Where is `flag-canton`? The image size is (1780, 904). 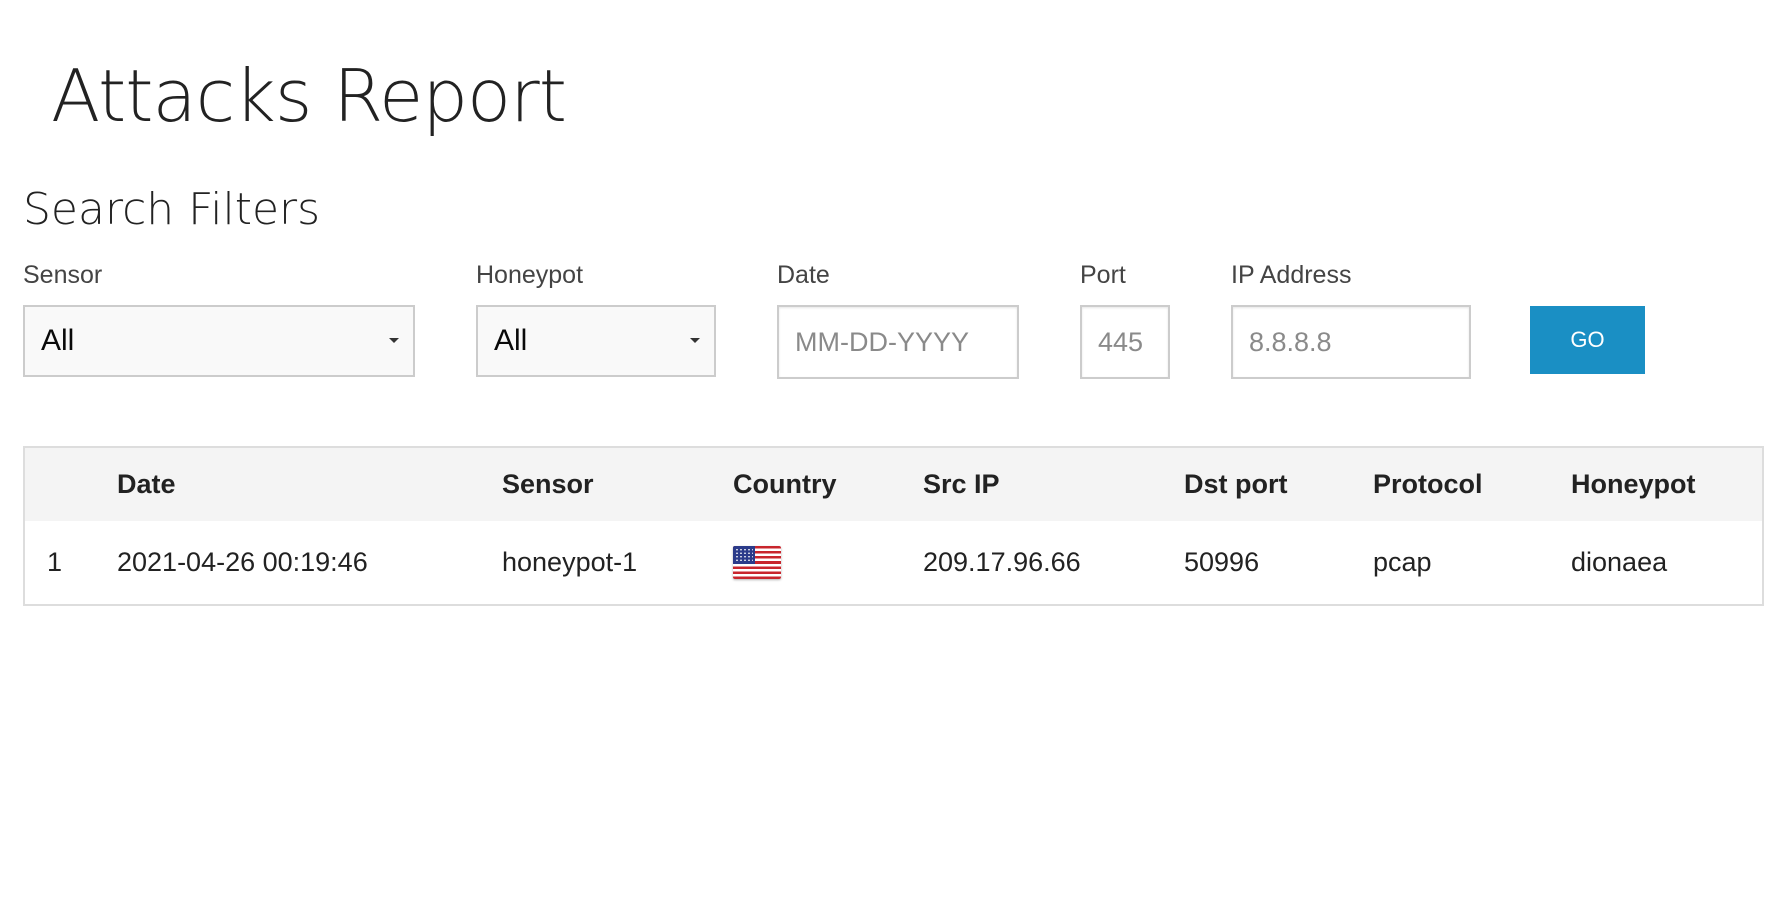 flag-canton is located at coordinates (744, 555).